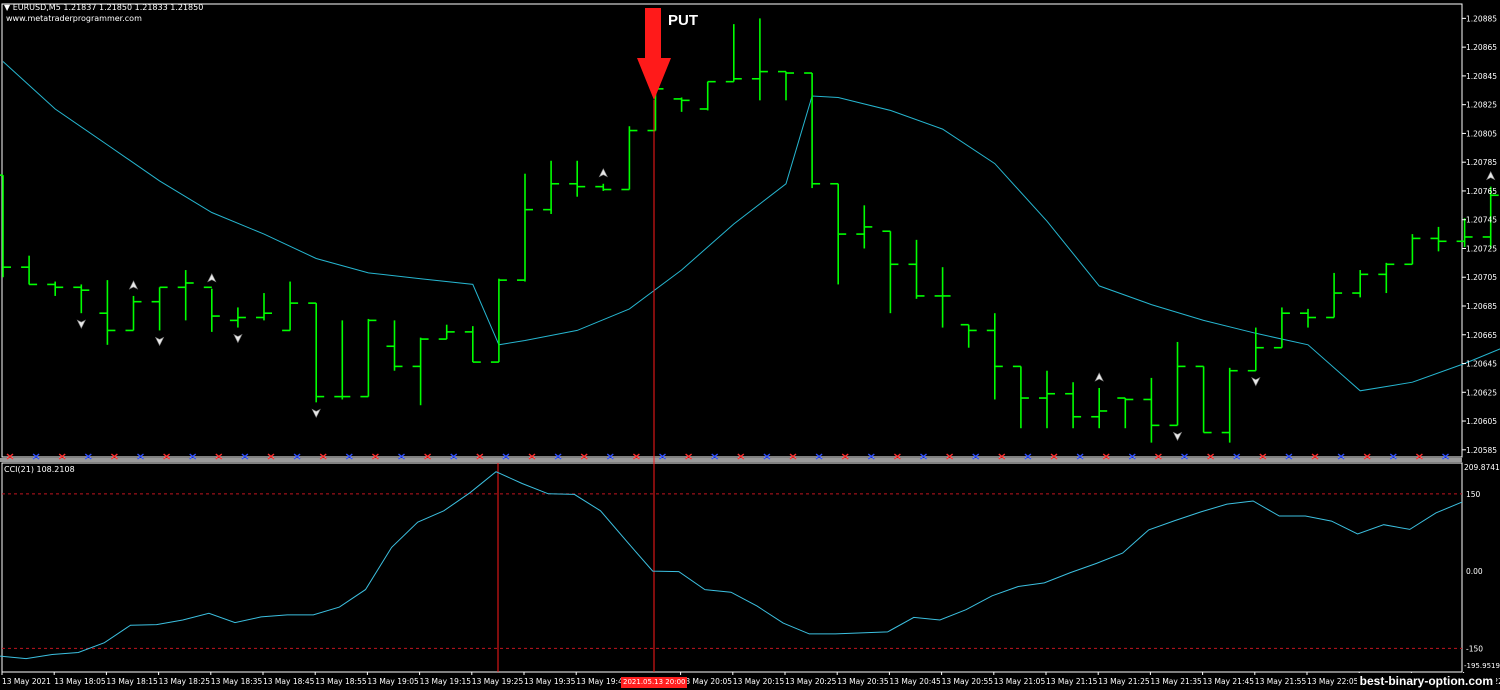 Image resolution: width=1500 pixels, height=690 pixels. Describe the element at coordinates (1481, 248) in the screenshot. I see `price-tick-label: 1.20725` at that location.